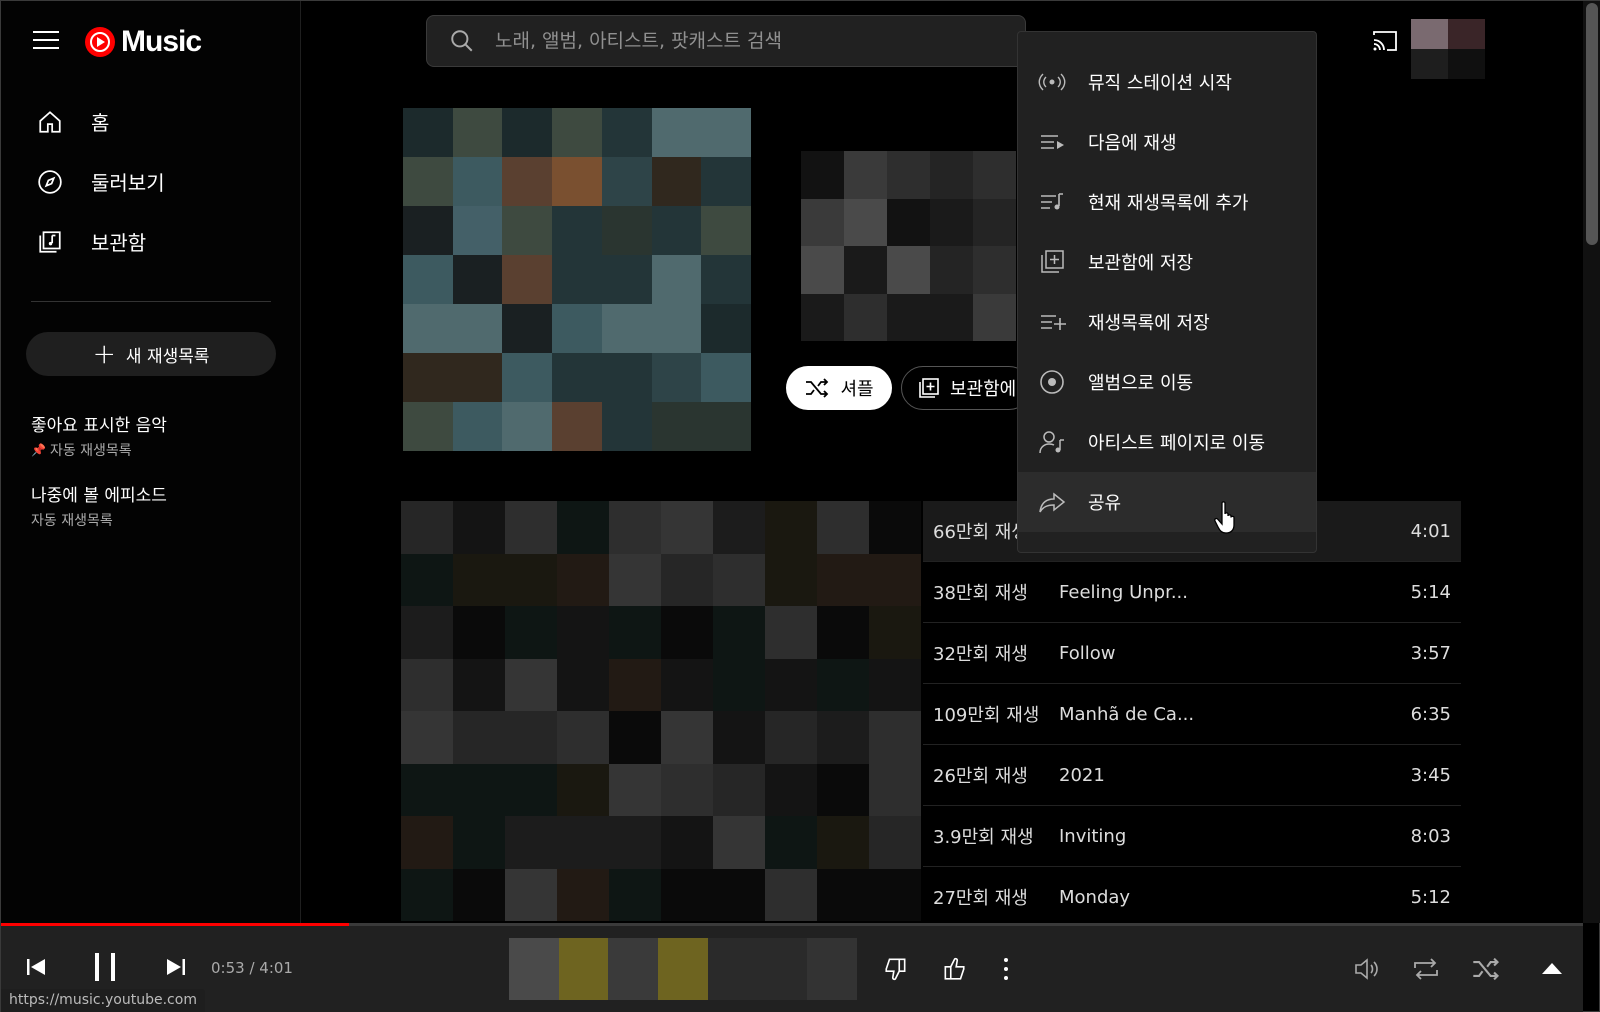  I want to click on next-track-icon, so click(176, 967).